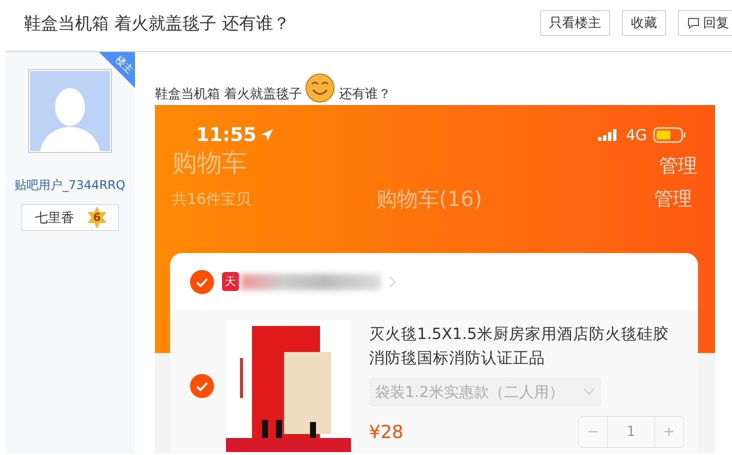 Image resolution: width=732 pixels, height=455 pixels. What do you see at coordinates (70, 185) in the screenshot?
I see `username: 贴吧用户_7344RRQ` at bounding box center [70, 185].